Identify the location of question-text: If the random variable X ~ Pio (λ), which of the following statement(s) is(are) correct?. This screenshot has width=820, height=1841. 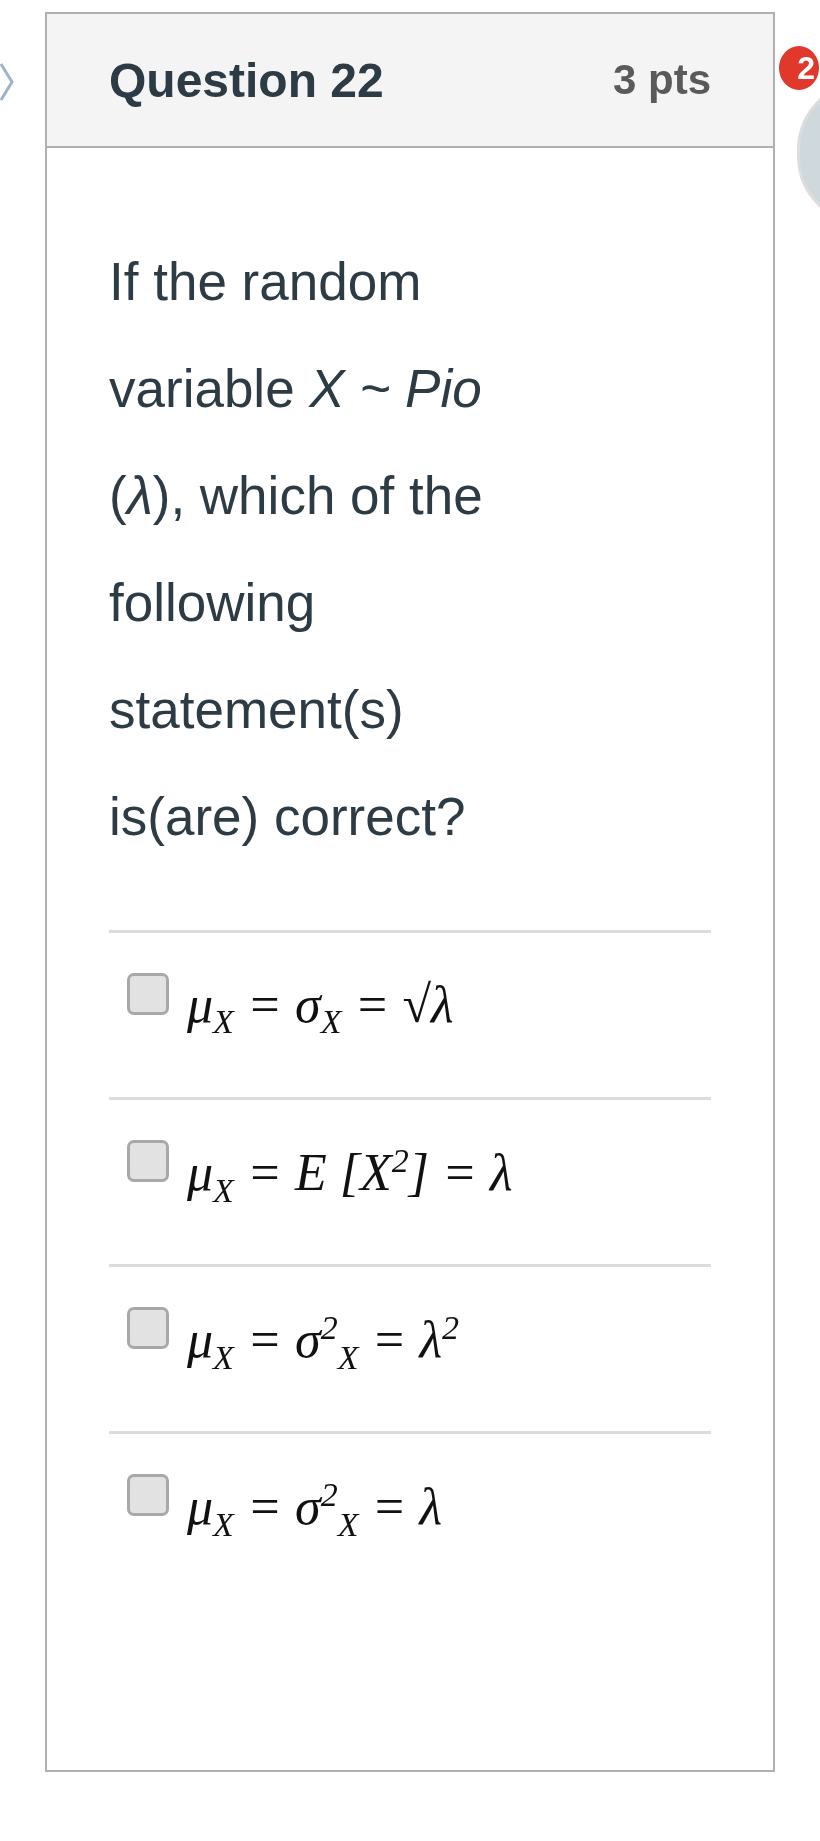
(296, 549).